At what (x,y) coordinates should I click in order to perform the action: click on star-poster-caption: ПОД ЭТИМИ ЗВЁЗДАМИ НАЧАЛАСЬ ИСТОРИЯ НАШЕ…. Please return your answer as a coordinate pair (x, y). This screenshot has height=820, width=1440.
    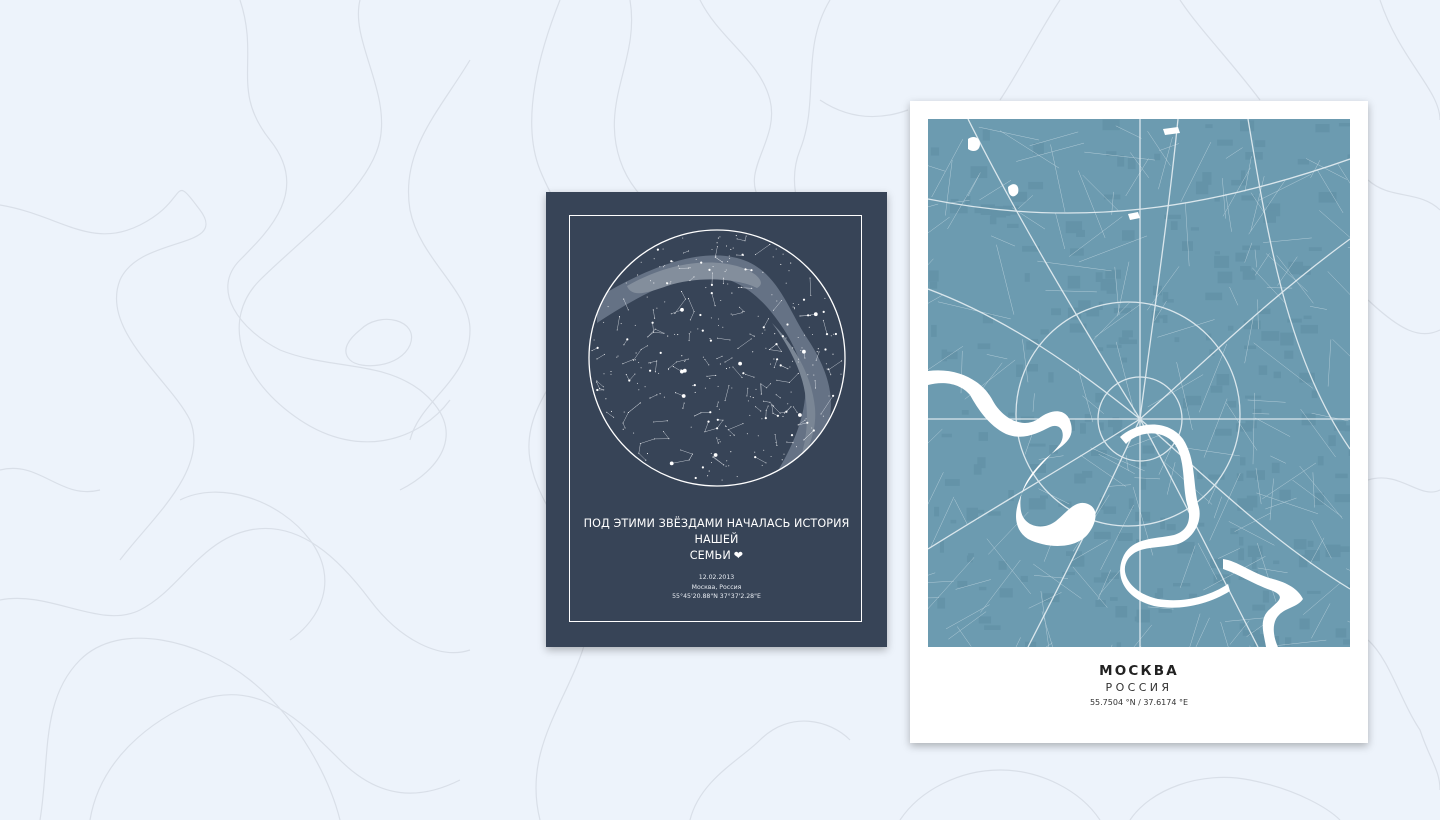
    Looking at the image, I should click on (716, 540).